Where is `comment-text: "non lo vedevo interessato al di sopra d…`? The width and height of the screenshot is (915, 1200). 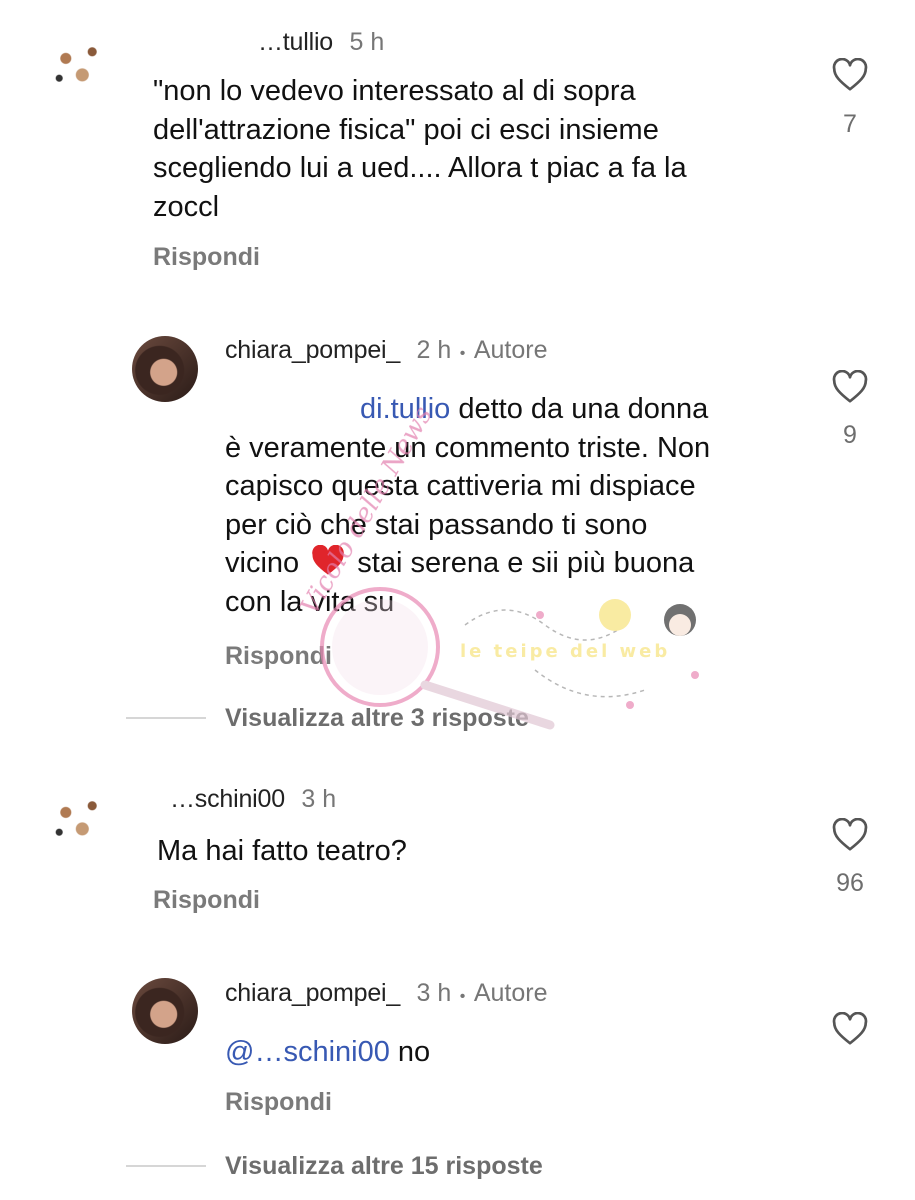 comment-text: "non lo vedevo interessato al di sopra d… is located at coordinates (473, 149).